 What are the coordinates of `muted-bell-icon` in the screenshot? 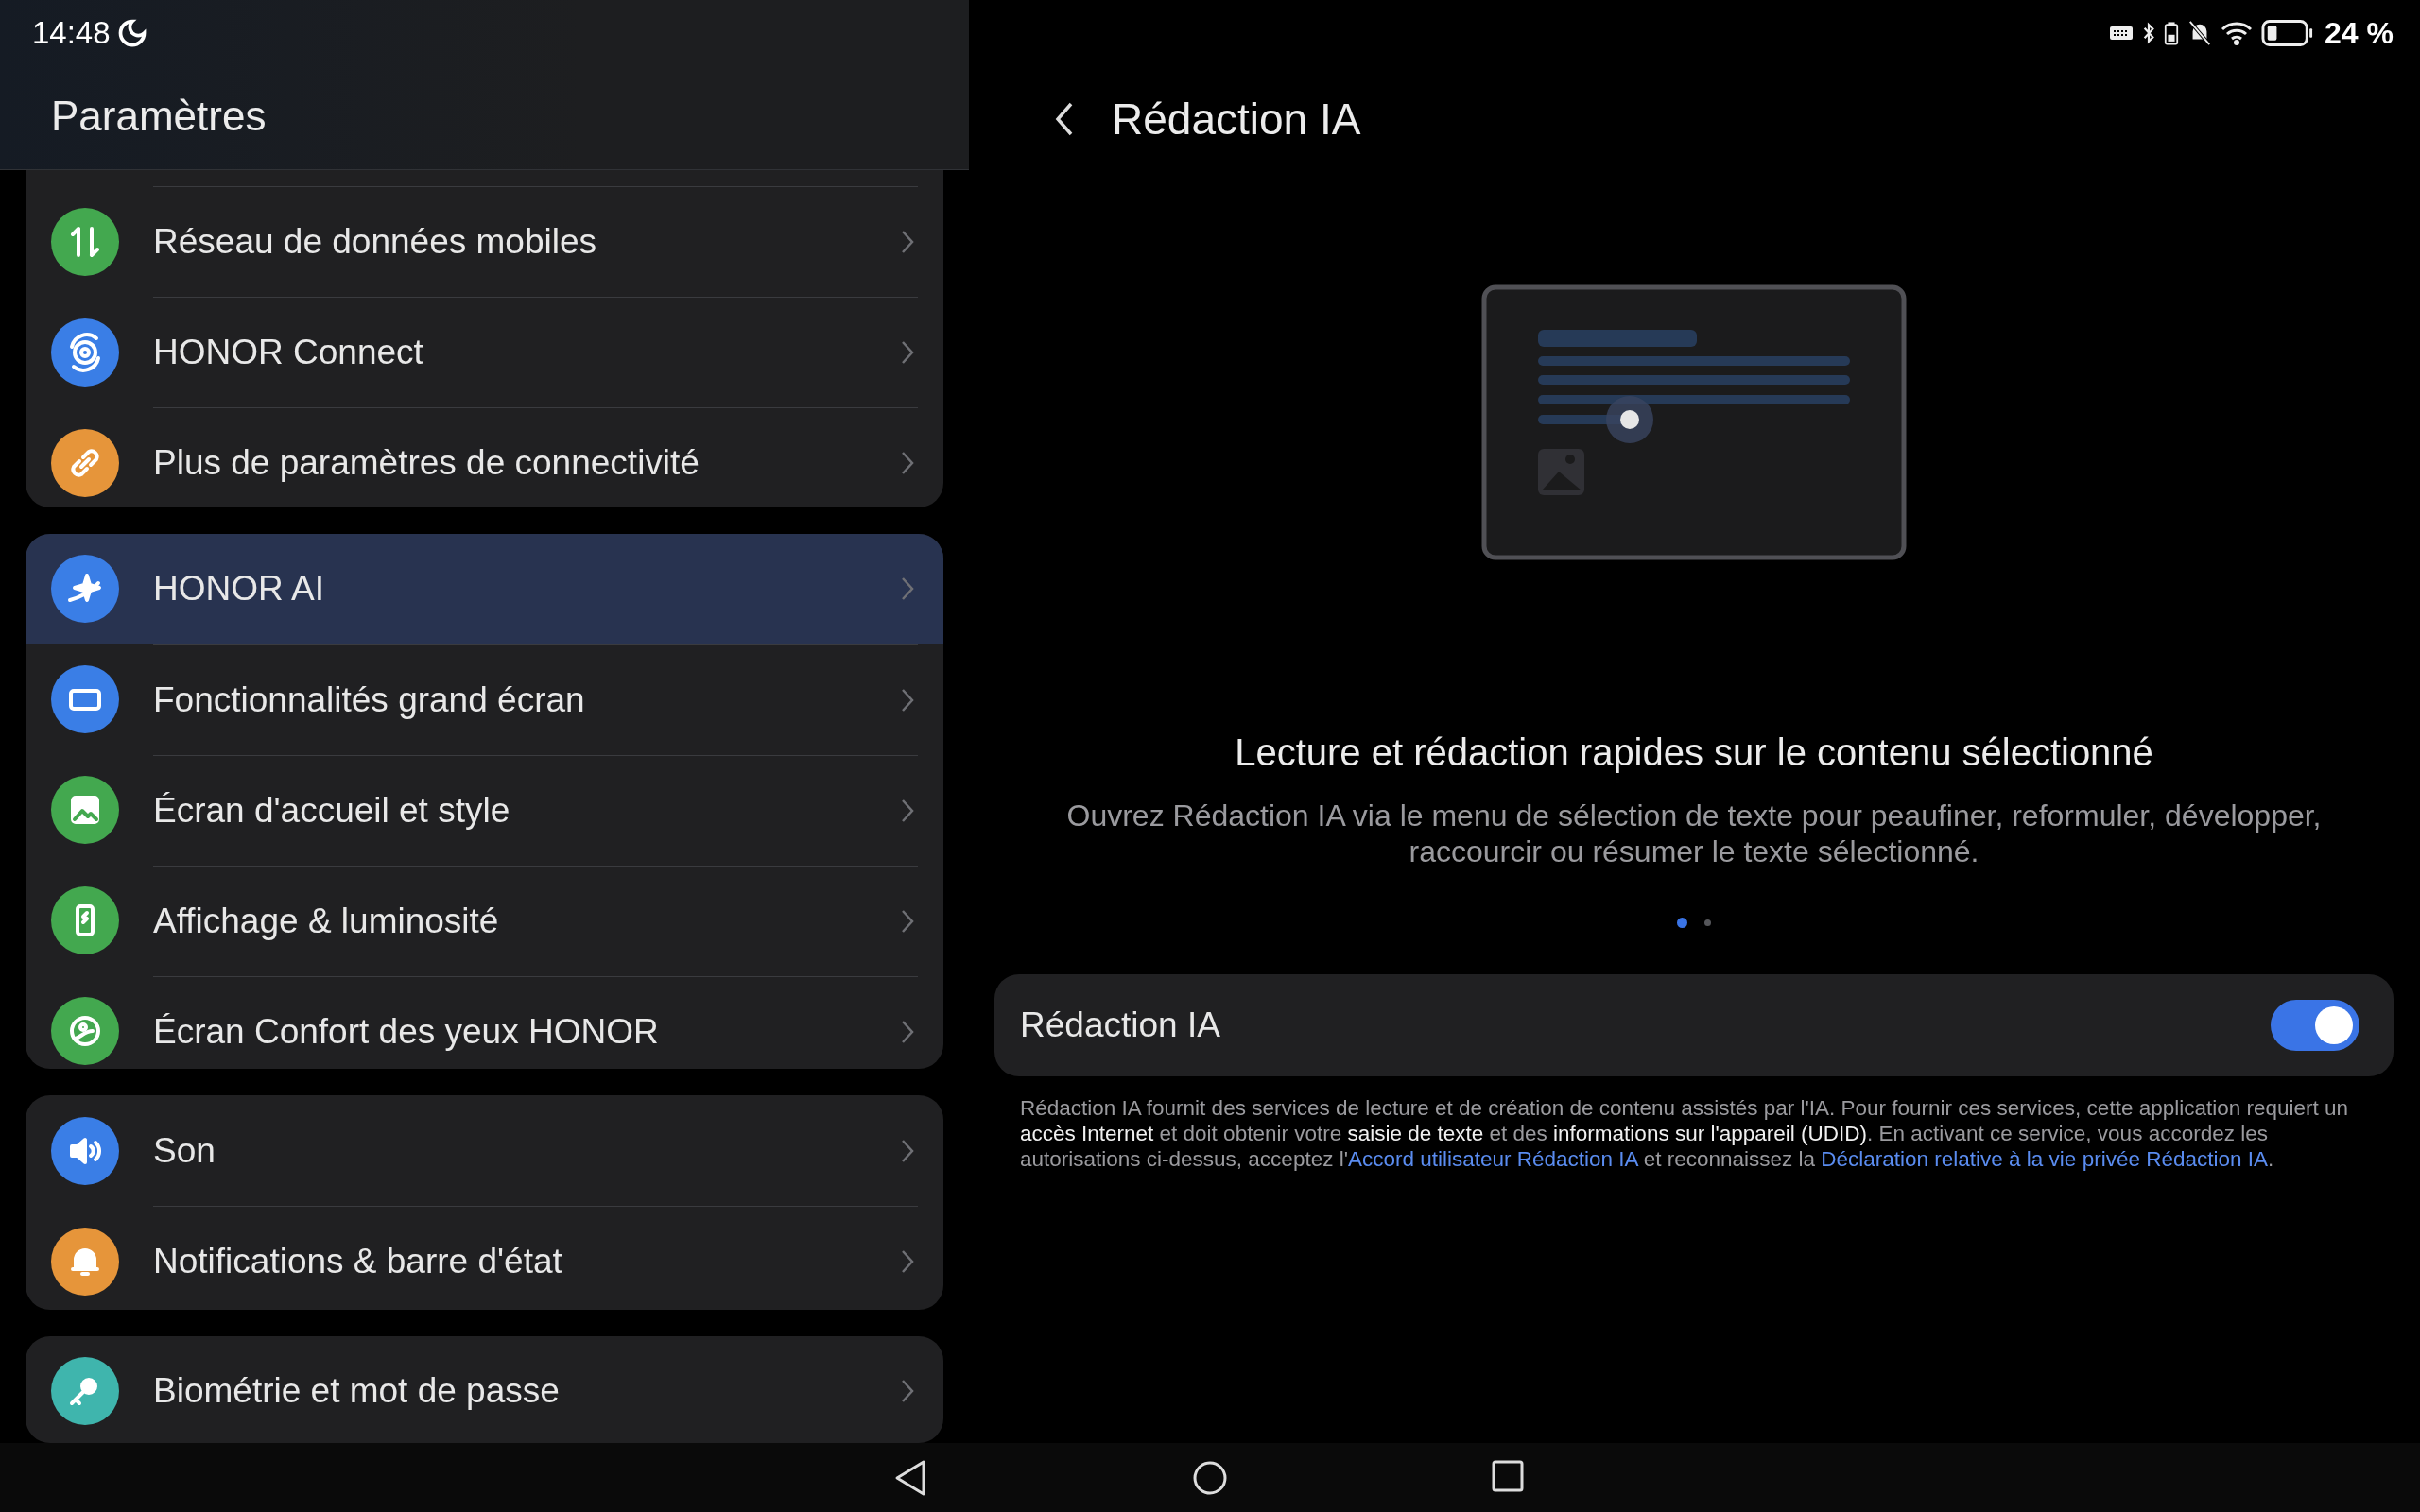 It's located at (2200, 33).